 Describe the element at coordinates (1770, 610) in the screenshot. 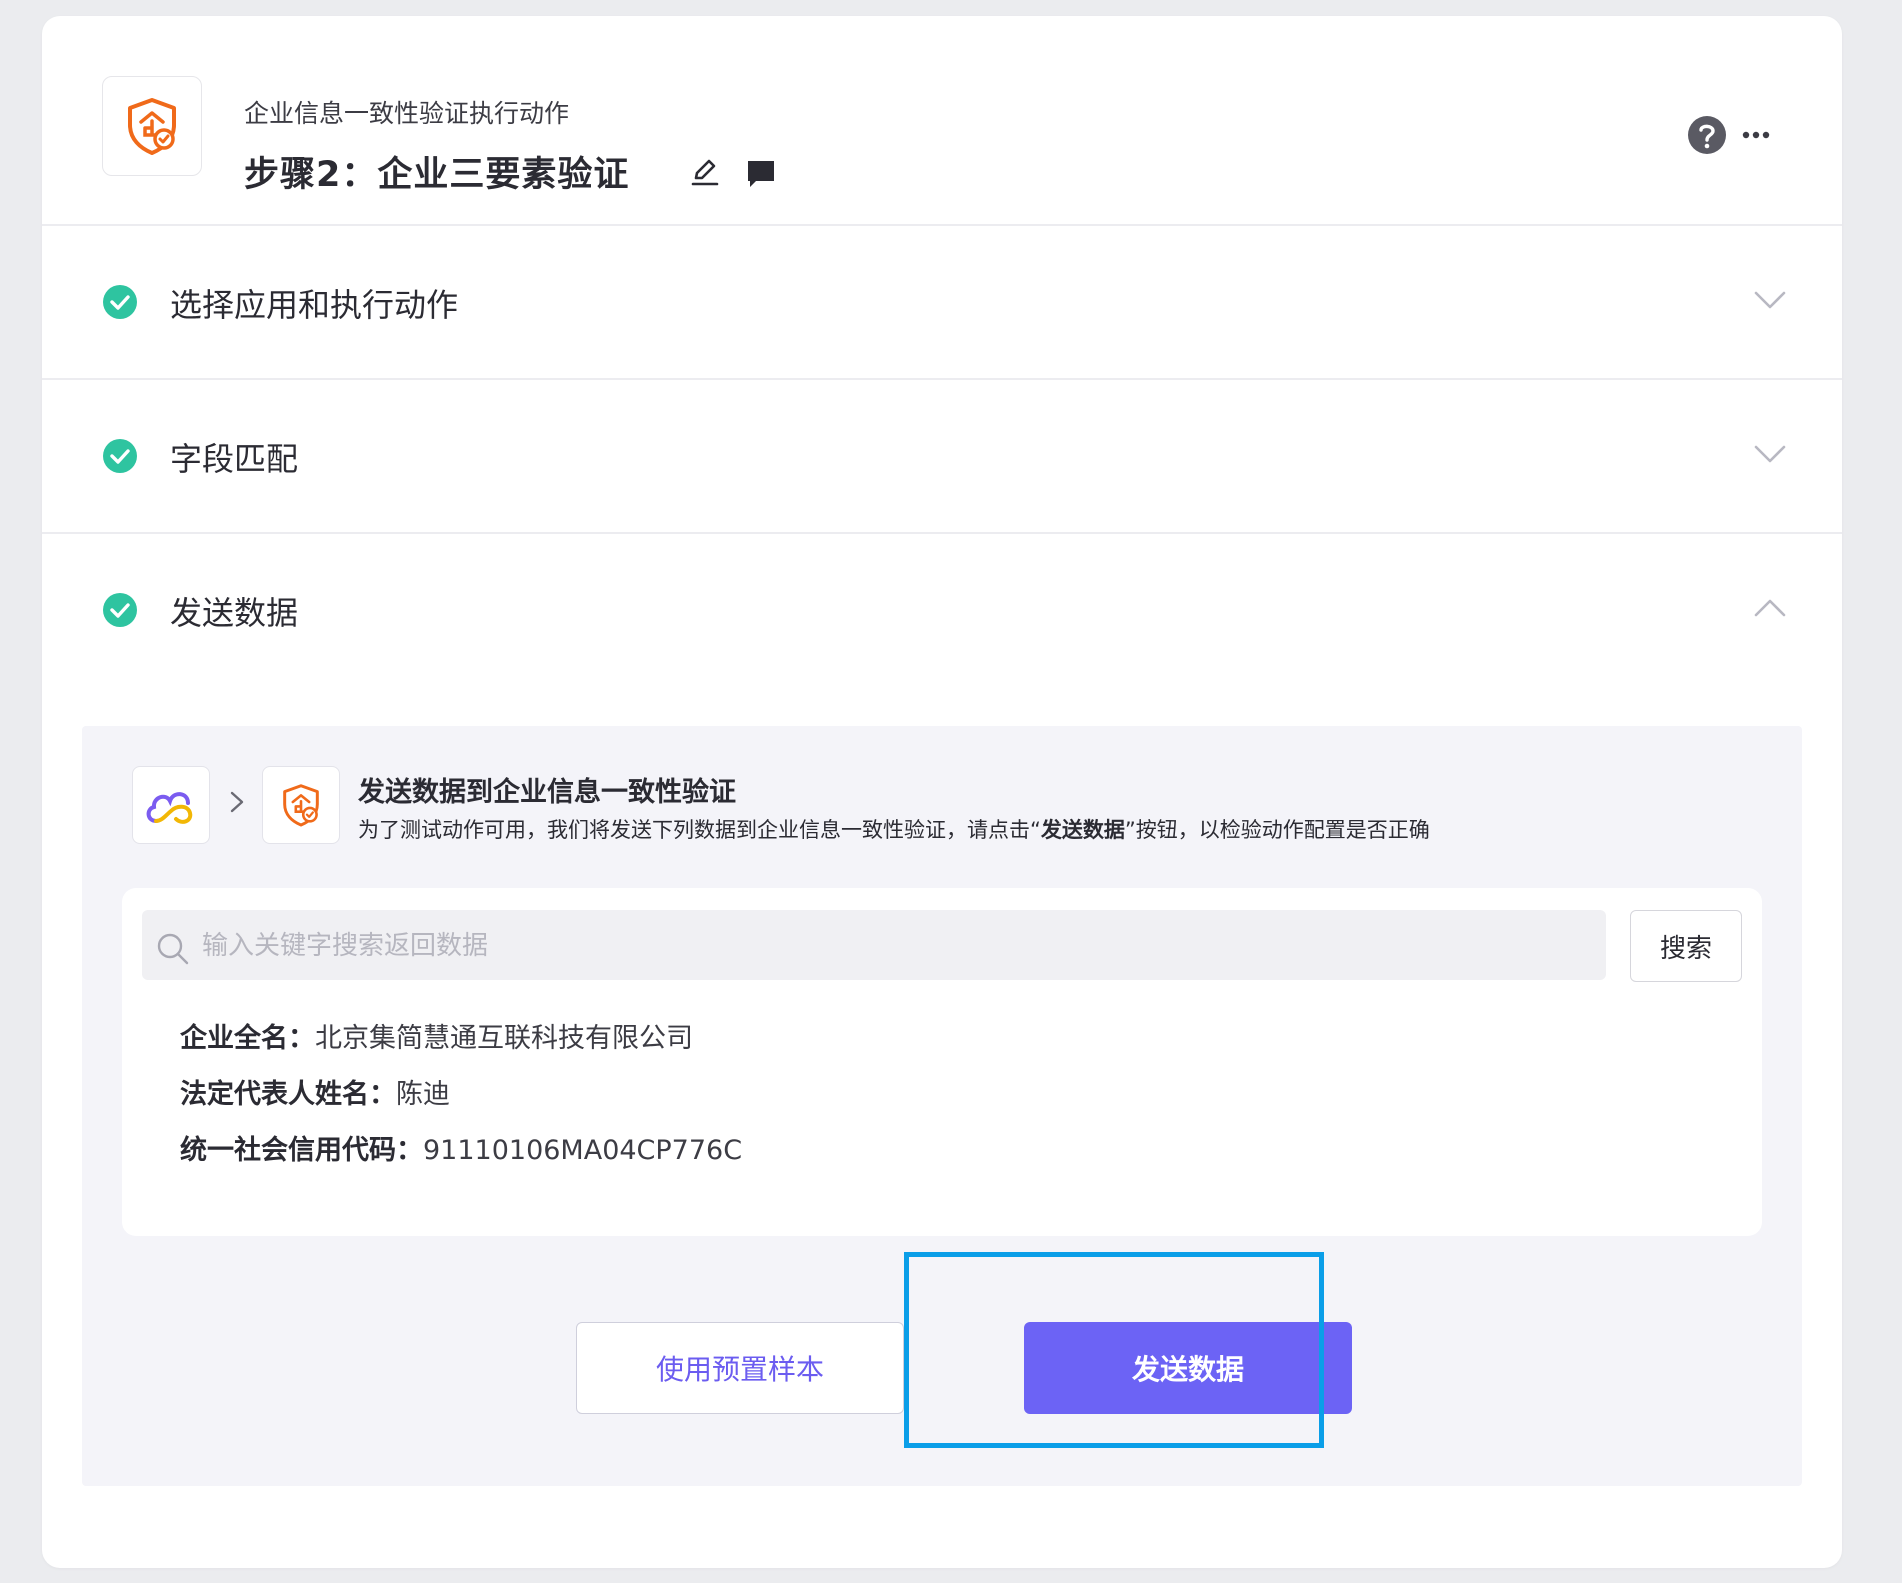

I see `chevron-up-icon` at that location.